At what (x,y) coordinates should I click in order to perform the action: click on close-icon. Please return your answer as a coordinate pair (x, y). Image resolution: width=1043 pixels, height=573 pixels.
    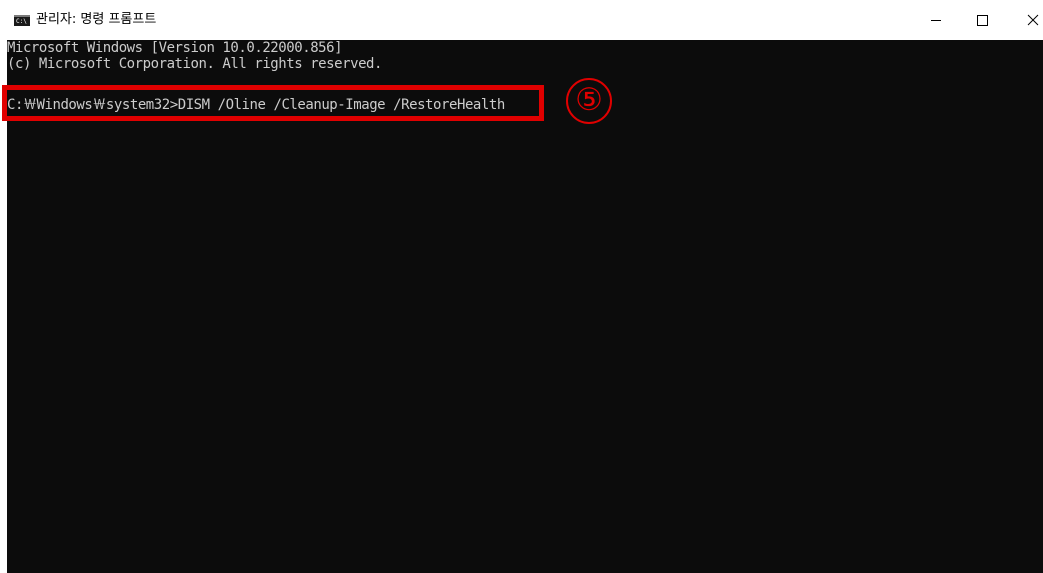
    Looking at the image, I should click on (1033, 20).